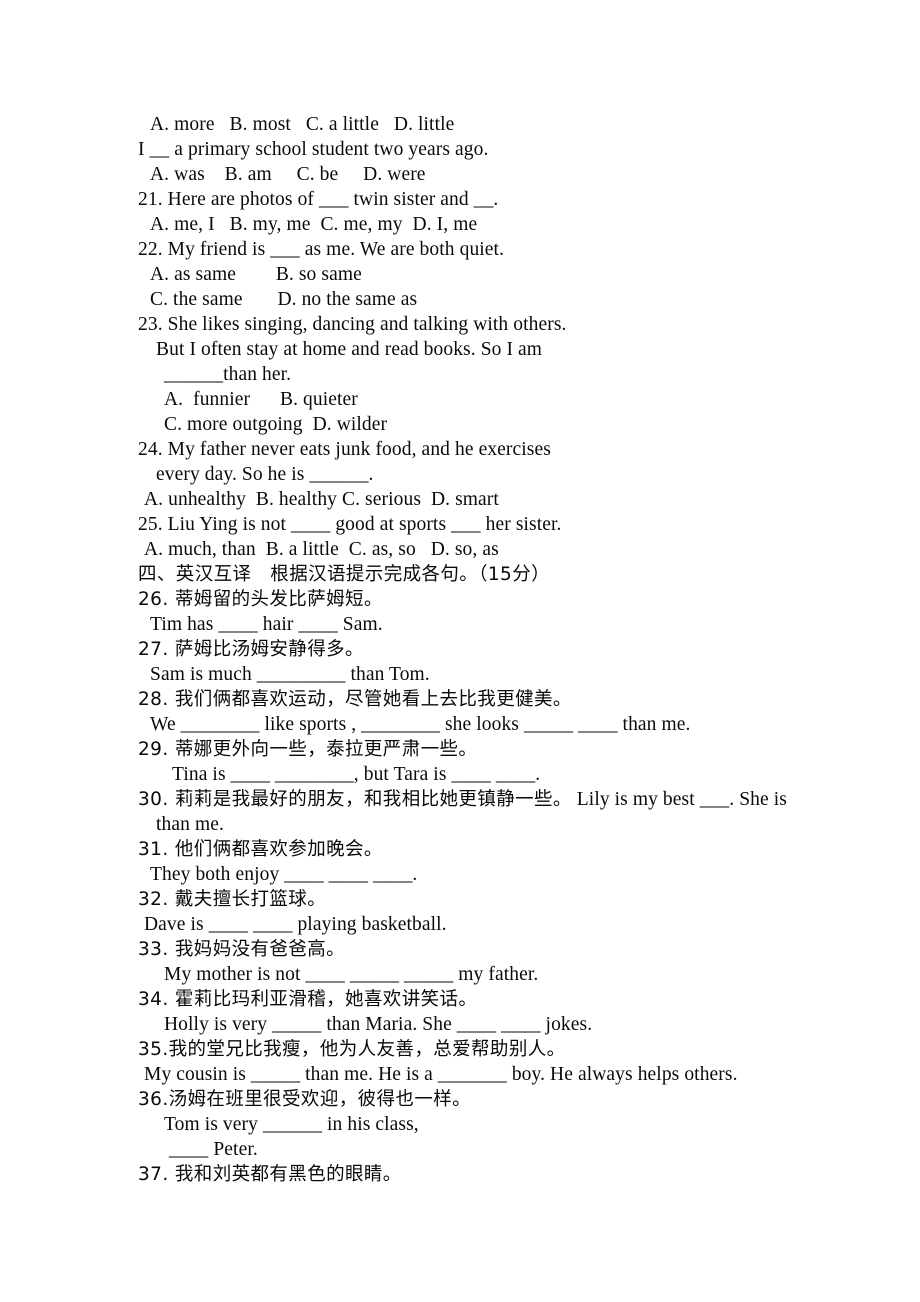 This screenshot has height=1302, width=920. I want to click on text-line: Tim has ____ hair ____ Sam., so click(460, 624).